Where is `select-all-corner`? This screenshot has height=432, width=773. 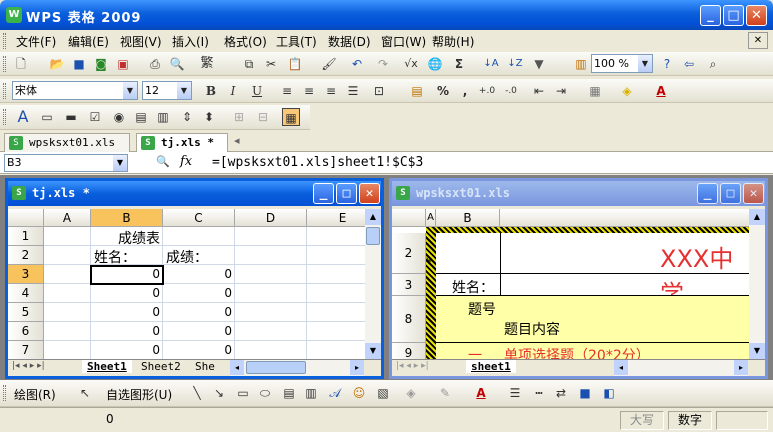 select-all-corner is located at coordinates (26, 218).